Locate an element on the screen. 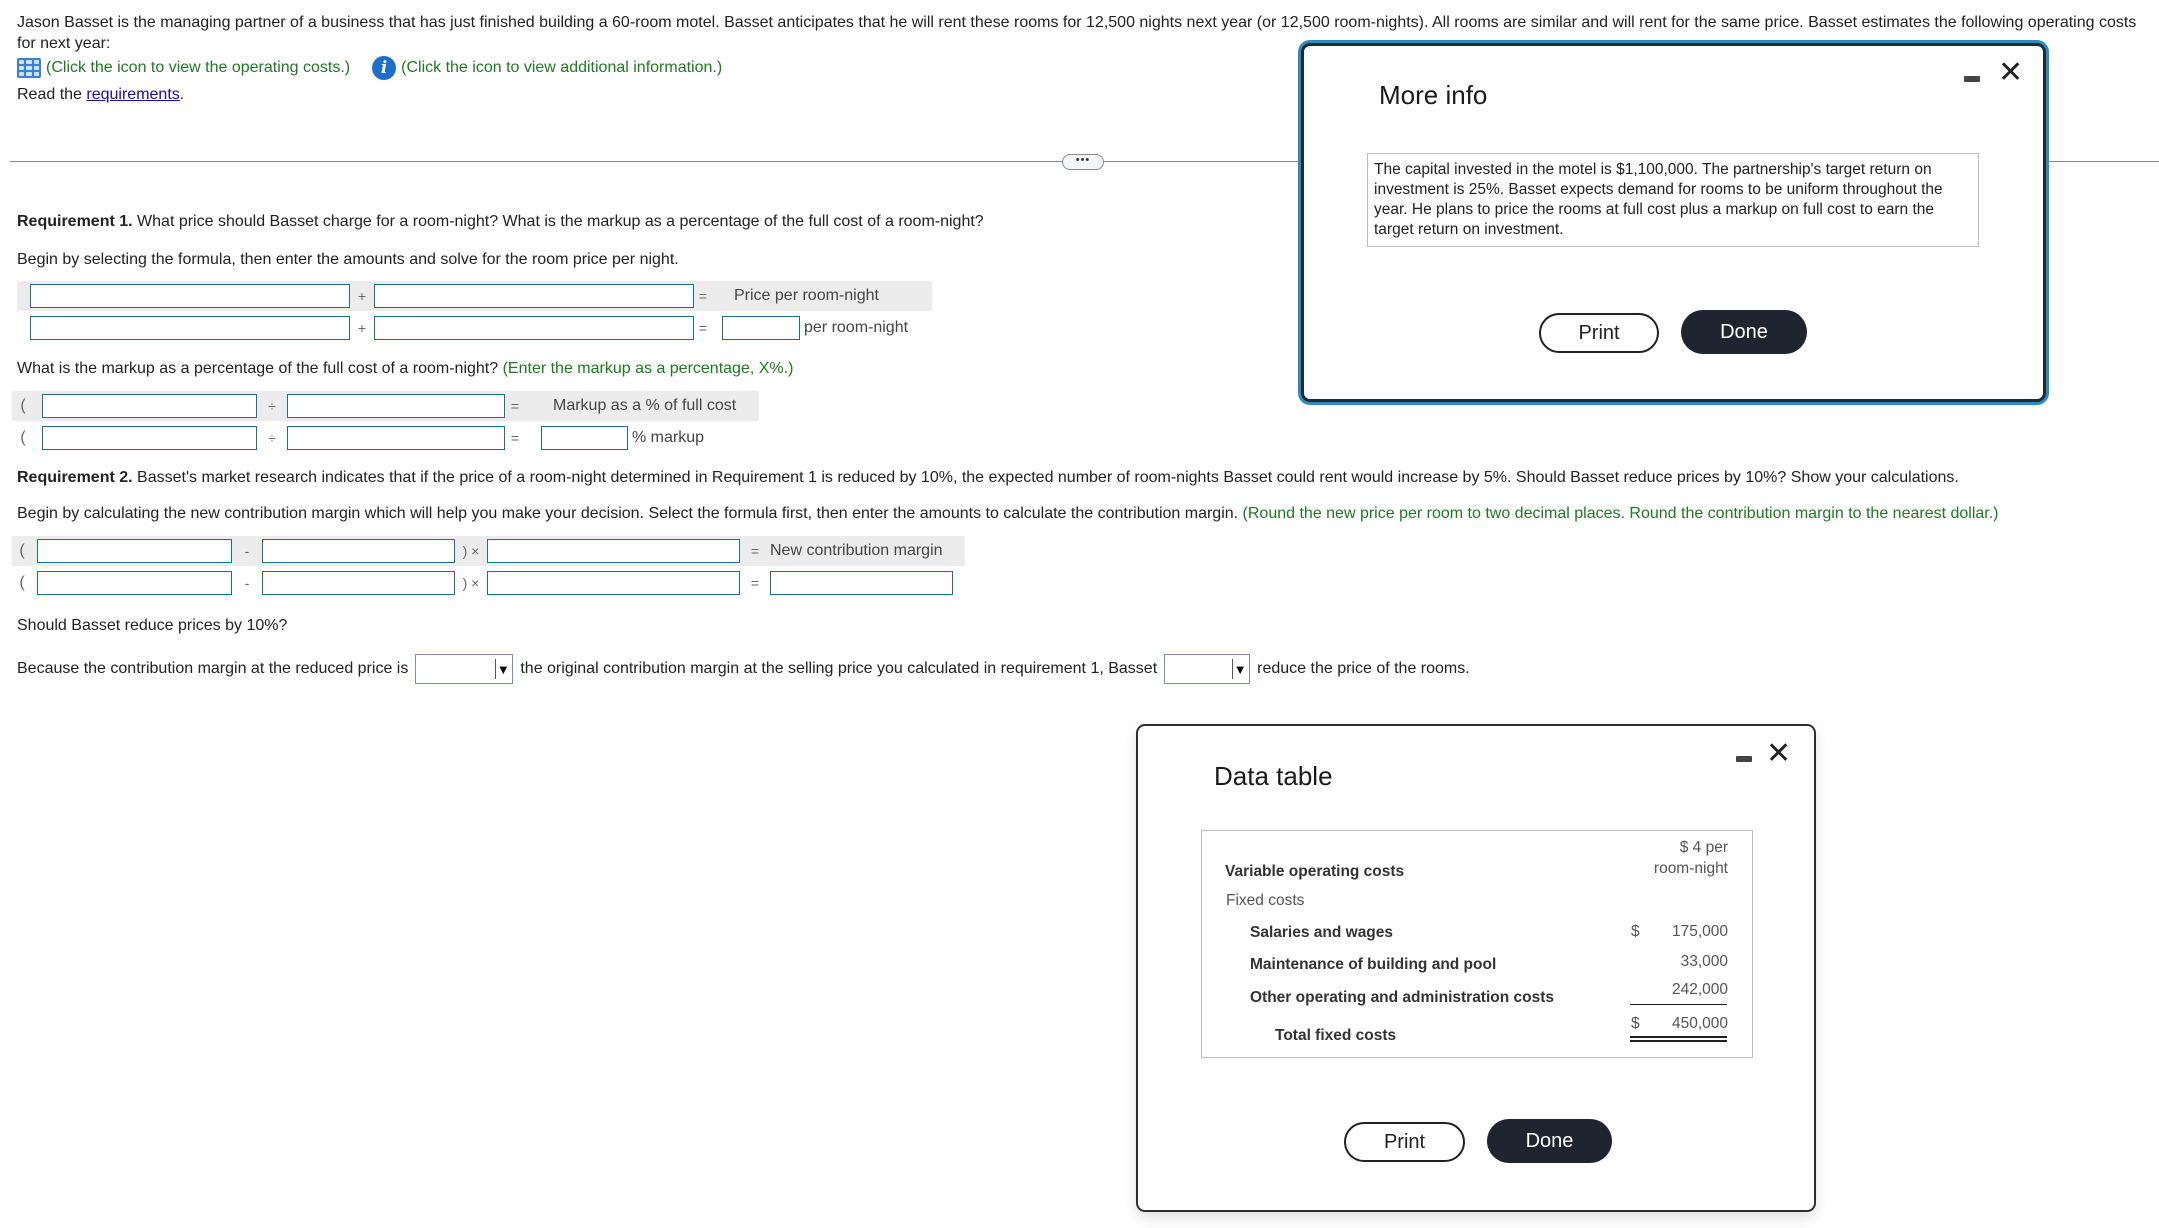  requirement-2-label: Requirement 2. is located at coordinates (75, 477).